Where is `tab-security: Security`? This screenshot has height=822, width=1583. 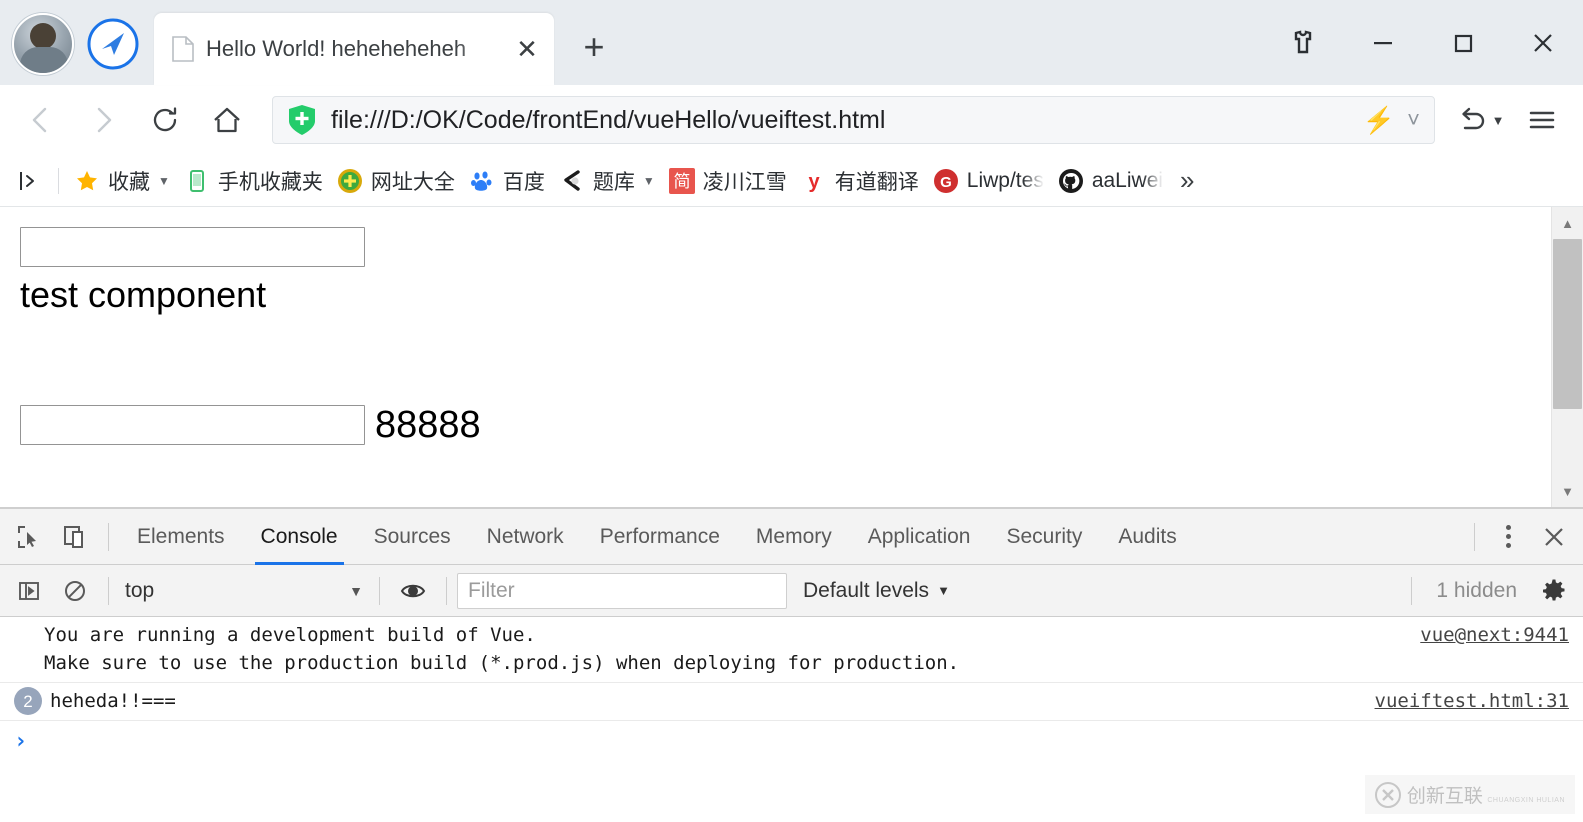
tab-security: Security is located at coordinates (1044, 537).